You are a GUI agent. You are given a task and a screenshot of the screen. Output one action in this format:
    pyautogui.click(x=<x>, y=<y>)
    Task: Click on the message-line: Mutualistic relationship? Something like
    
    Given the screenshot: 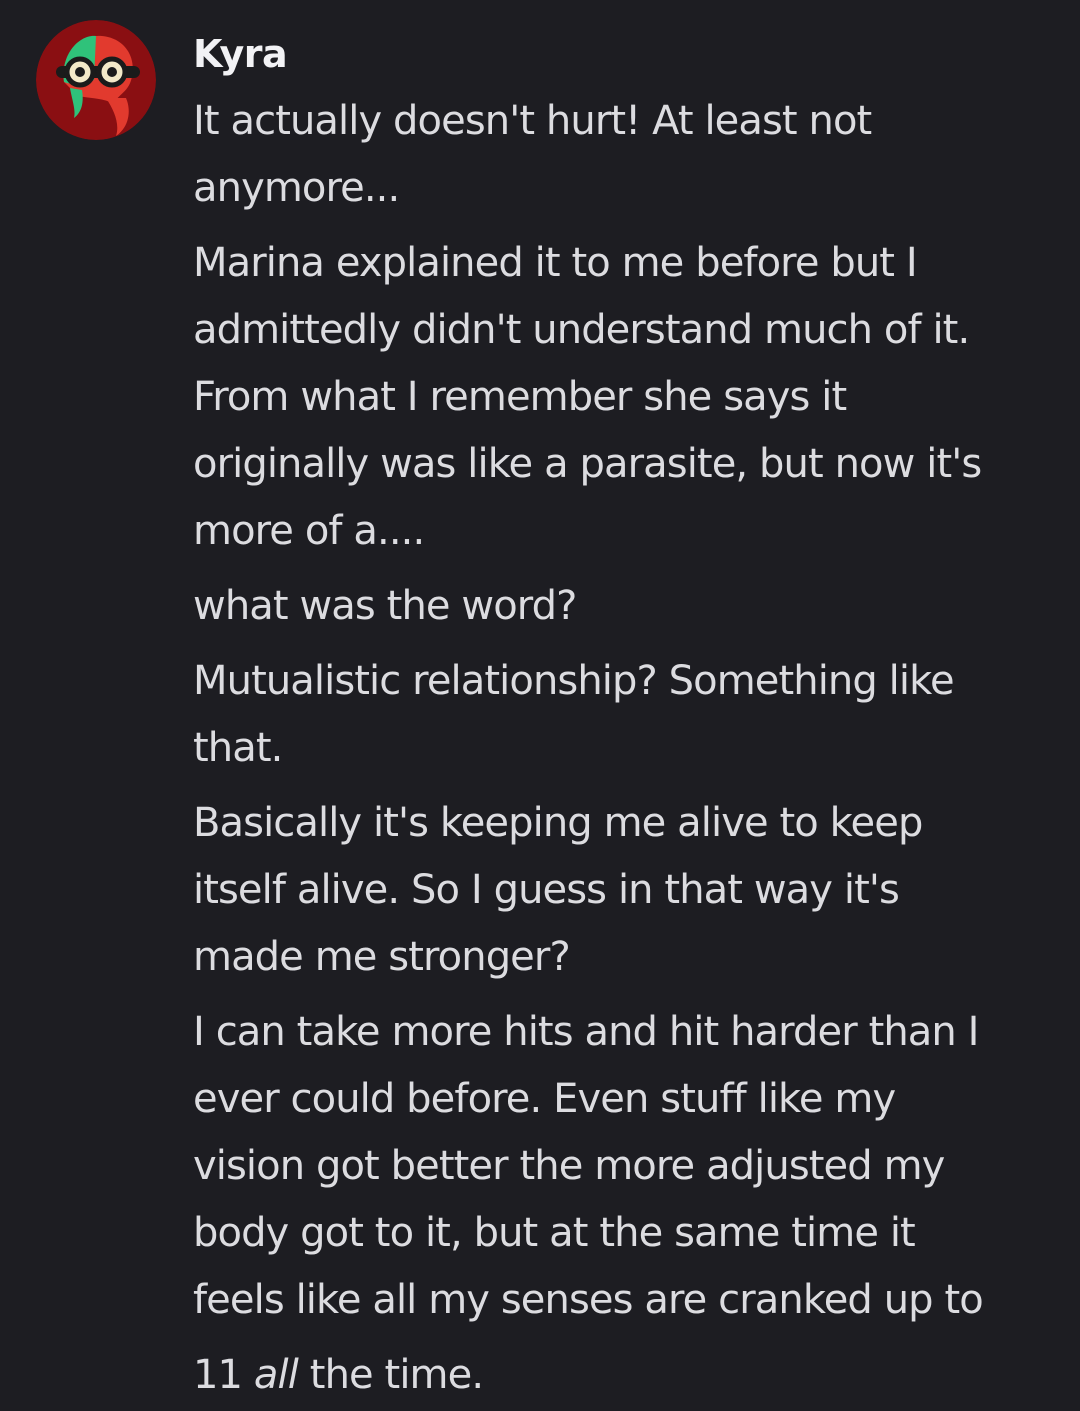 What is the action you would take?
    pyautogui.click(x=574, y=681)
    